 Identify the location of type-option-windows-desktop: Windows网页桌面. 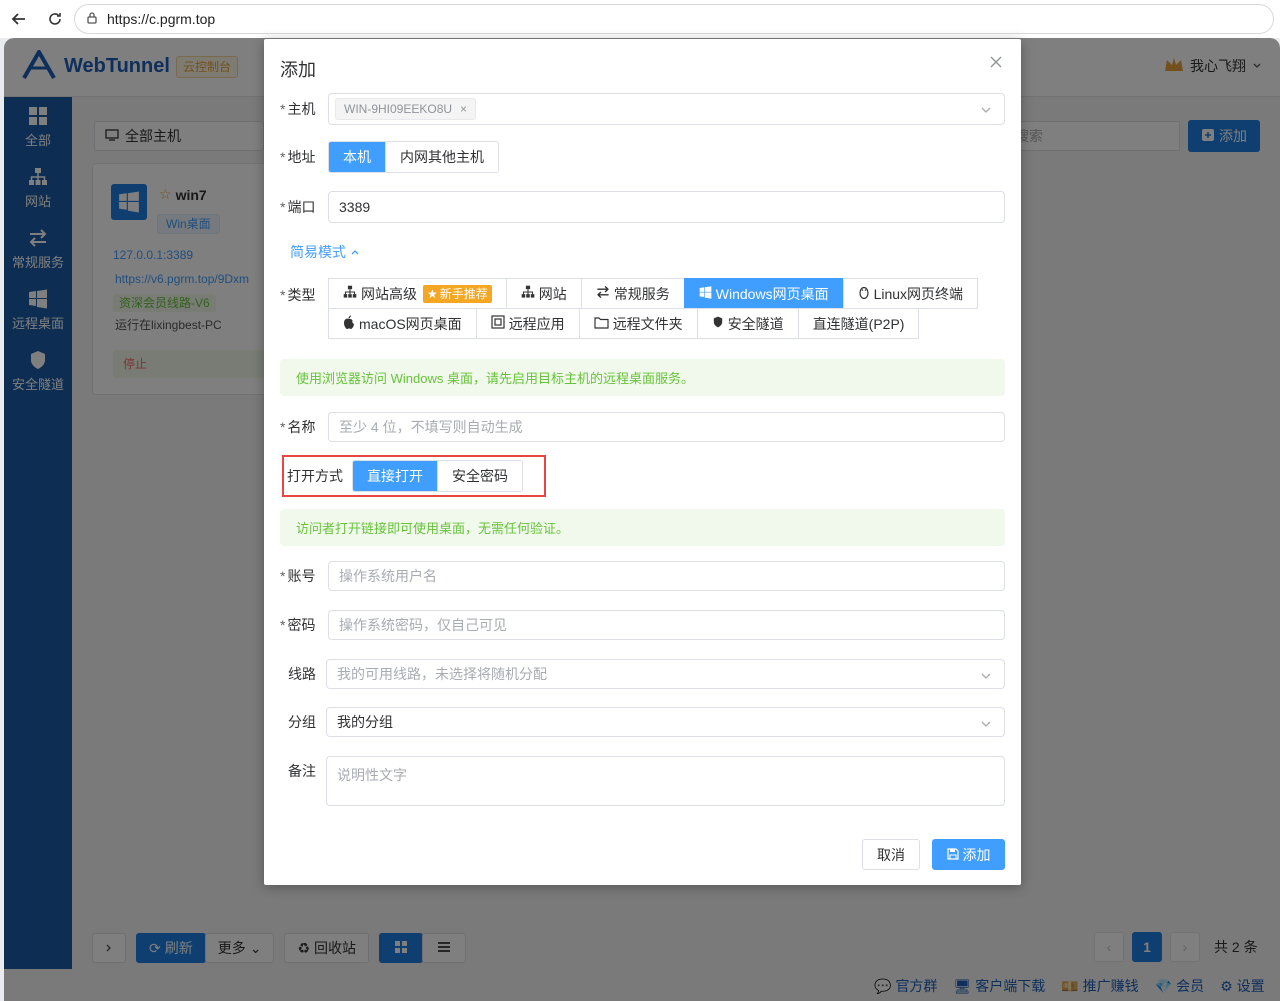
(763, 293).